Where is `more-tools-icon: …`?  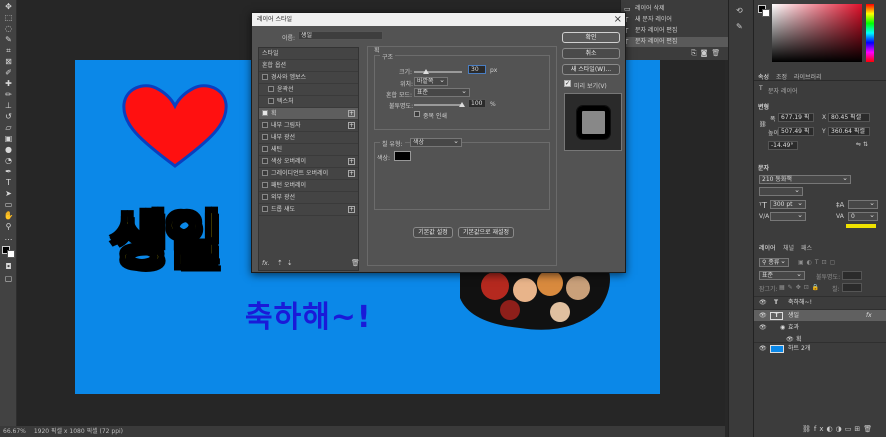
more-tools-icon: … is located at coordinates (8, 238).